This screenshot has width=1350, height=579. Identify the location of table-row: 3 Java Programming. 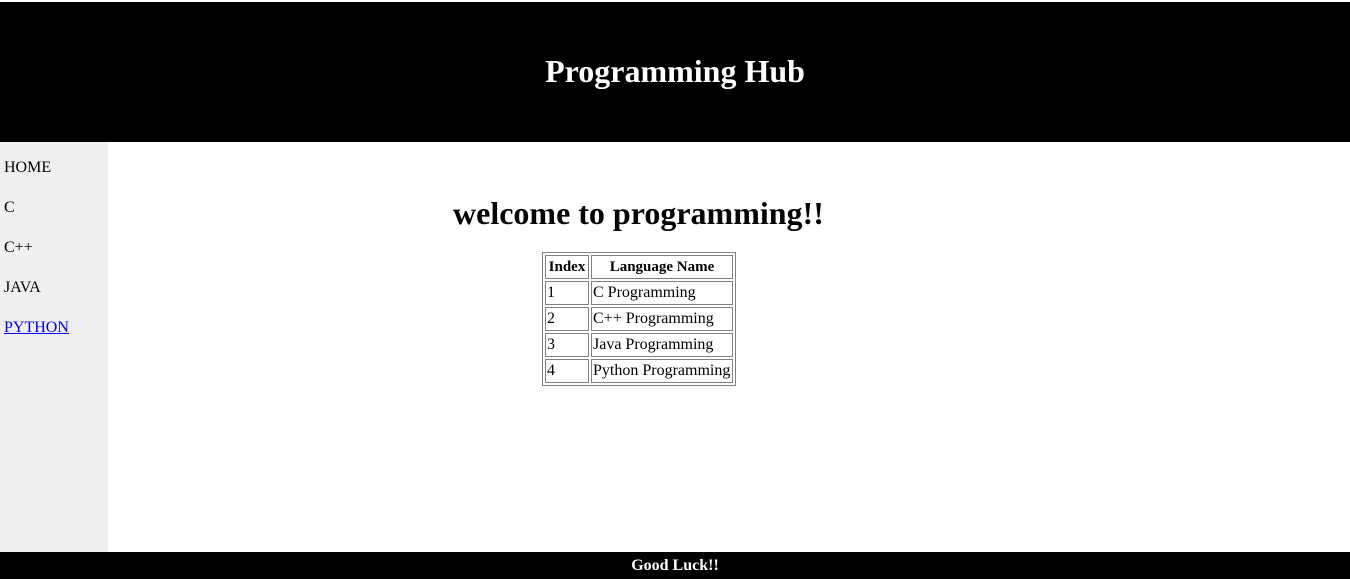
(639, 345).